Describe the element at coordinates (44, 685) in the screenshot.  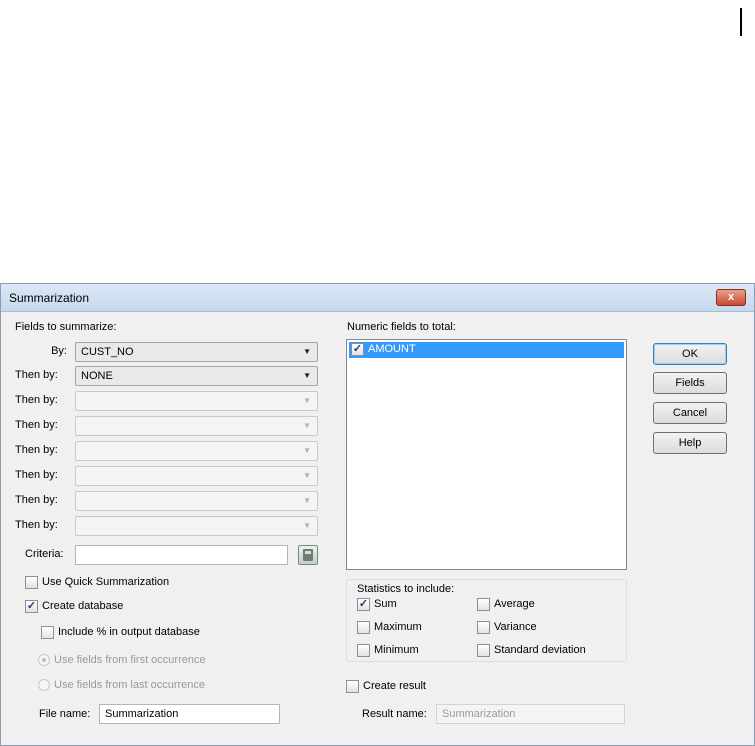
I see `last-occurrence-radio` at that location.